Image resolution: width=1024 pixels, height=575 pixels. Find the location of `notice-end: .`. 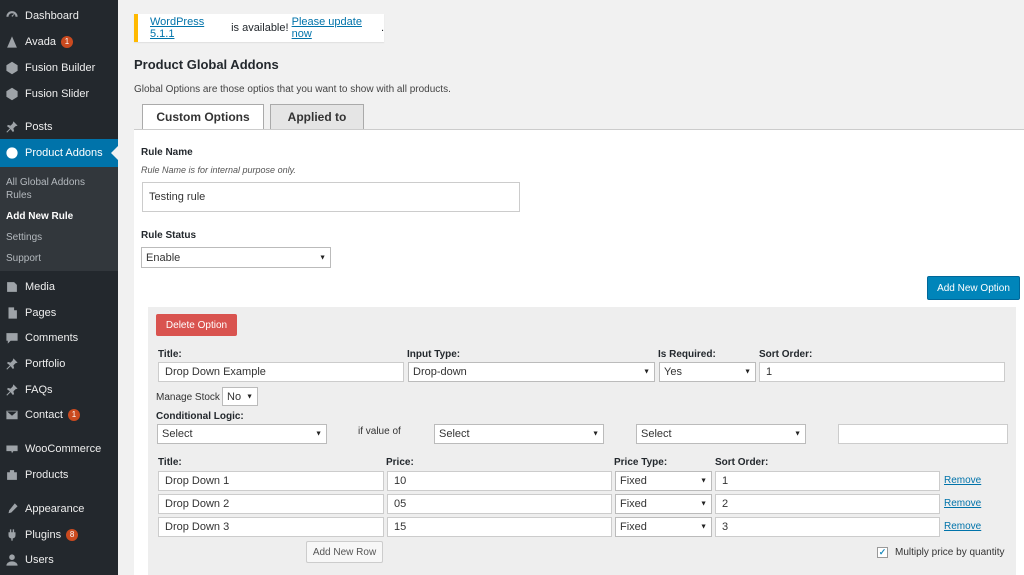

notice-end: . is located at coordinates (382, 28).